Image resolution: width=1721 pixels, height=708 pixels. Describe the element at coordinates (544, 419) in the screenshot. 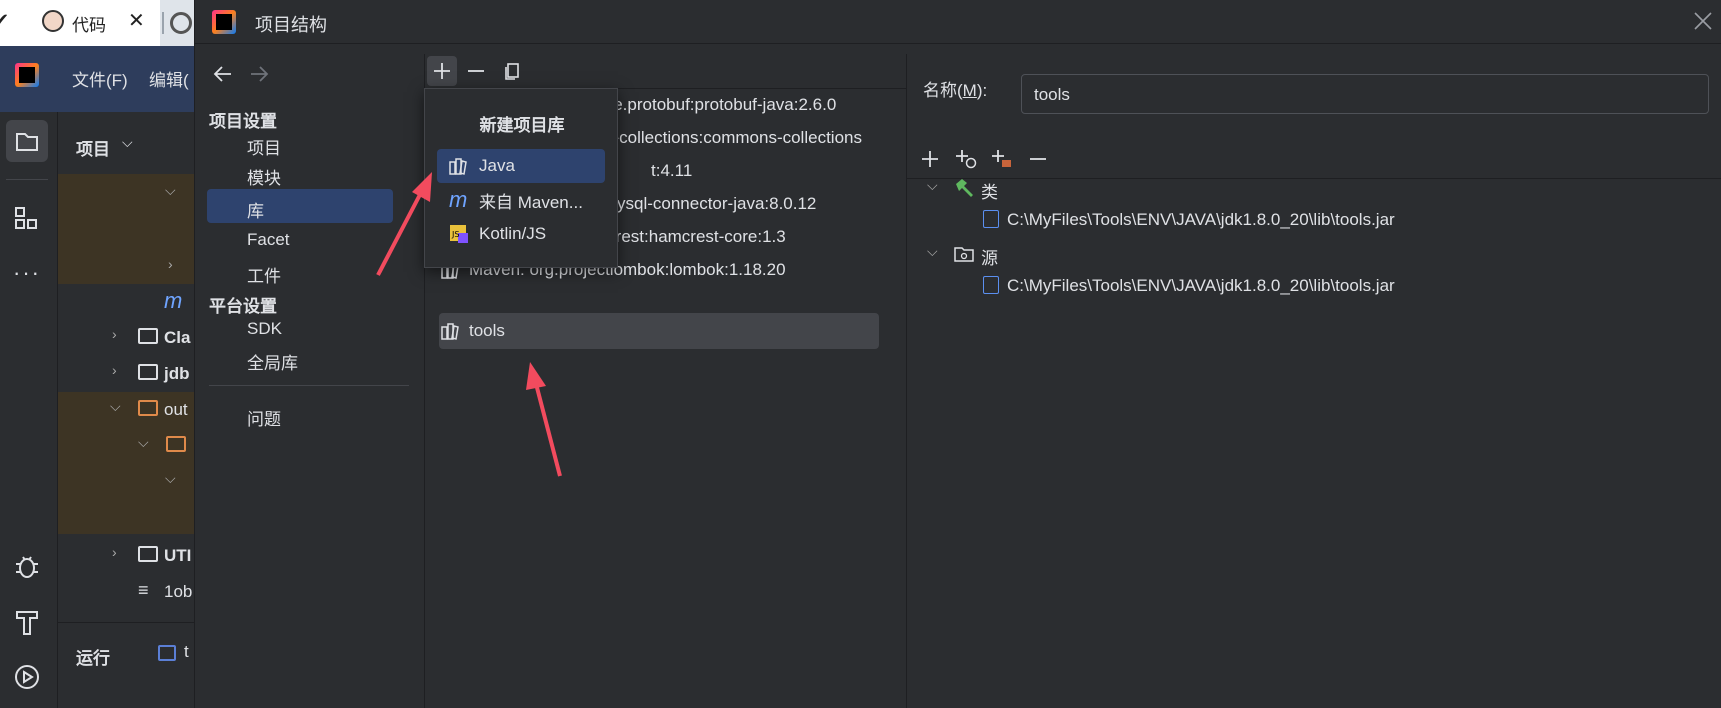

I see `arrow-to-tools-row` at that location.